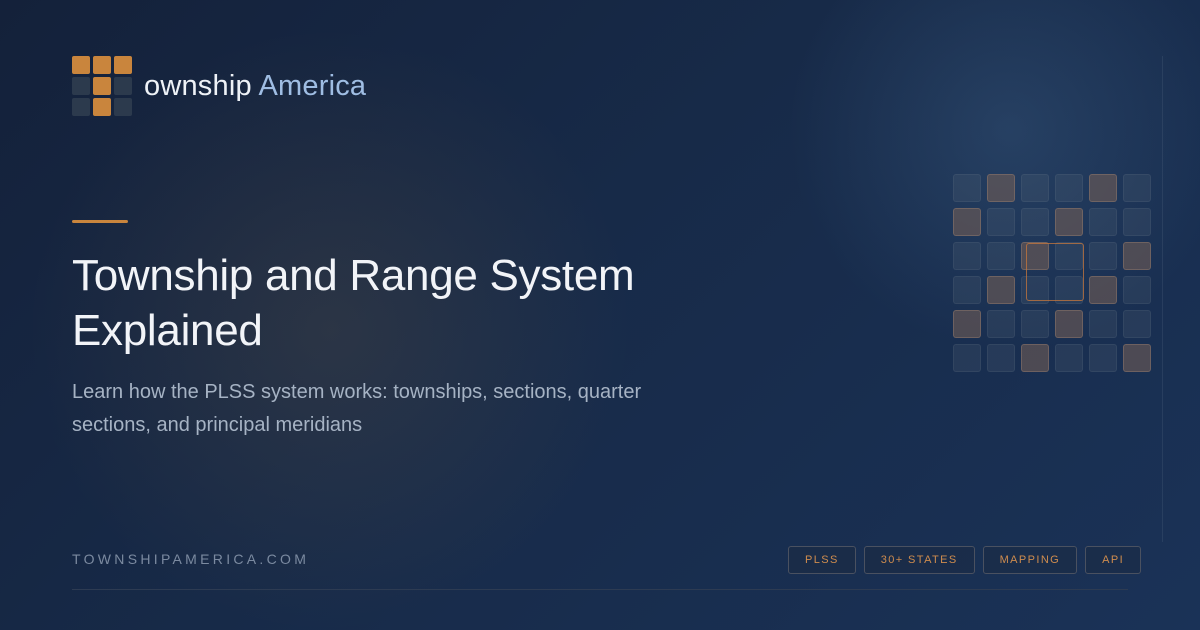 The image size is (1200, 630). Describe the element at coordinates (1162, 299) in the screenshot. I see `vertical-divider` at that location.